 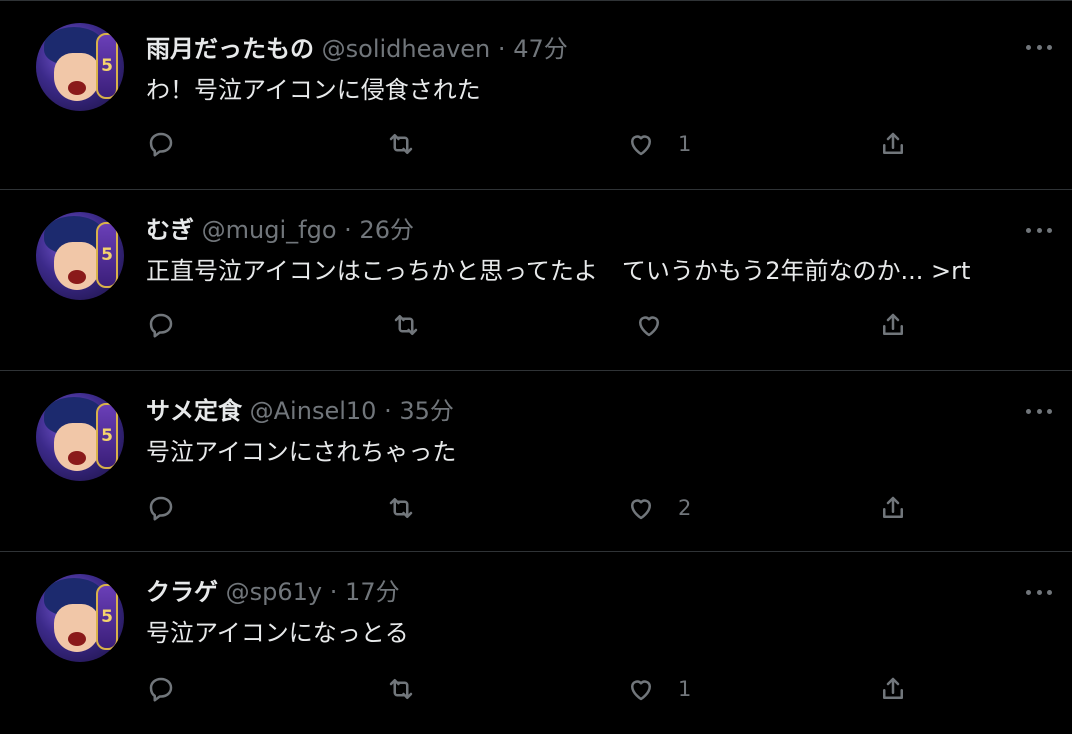 I want to click on display-name: サメ定食, so click(x=194, y=411).